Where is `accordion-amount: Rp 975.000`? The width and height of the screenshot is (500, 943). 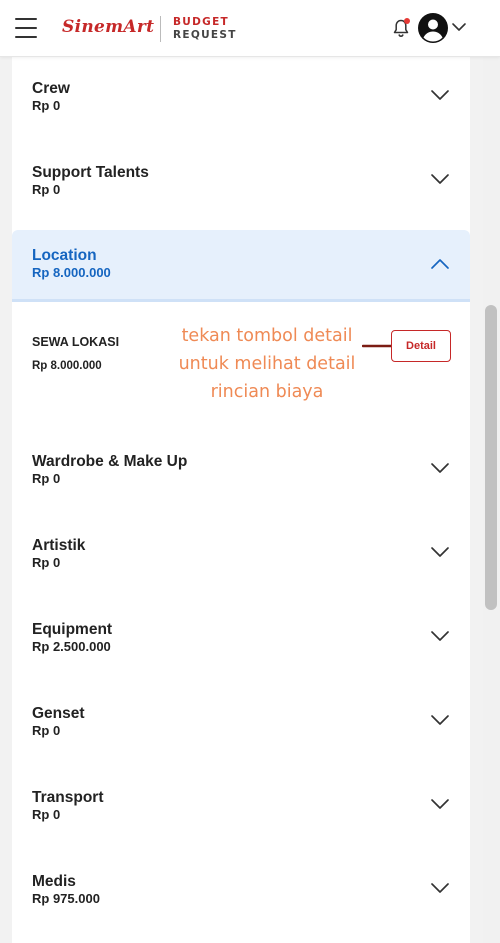 accordion-amount: Rp 975.000 is located at coordinates (66, 898).